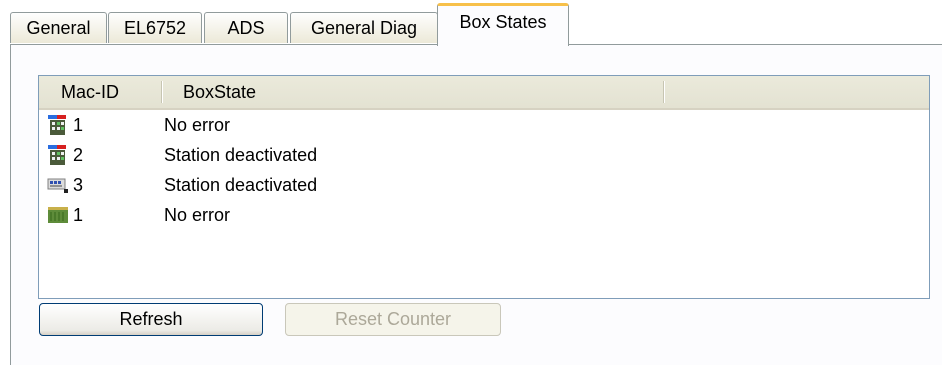 The height and width of the screenshot is (365, 942). I want to click on list-item: 2 Station deactivated, so click(484, 155).